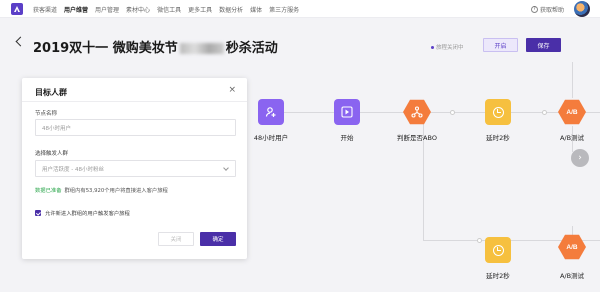 Image resolution: width=600 pixels, height=292 pixels. I want to click on nav-item-assets: 素材中心, so click(138, 9).